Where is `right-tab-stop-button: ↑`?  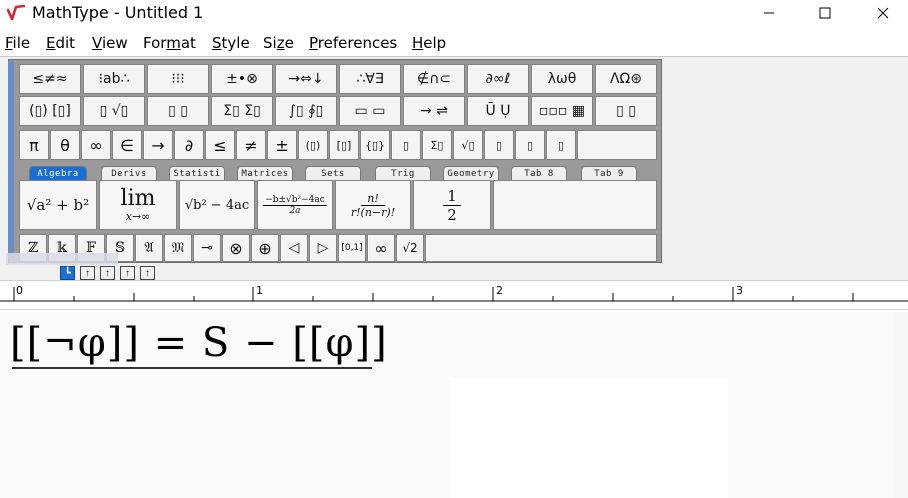
right-tab-stop-button: ↑ is located at coordinates (107, 273).